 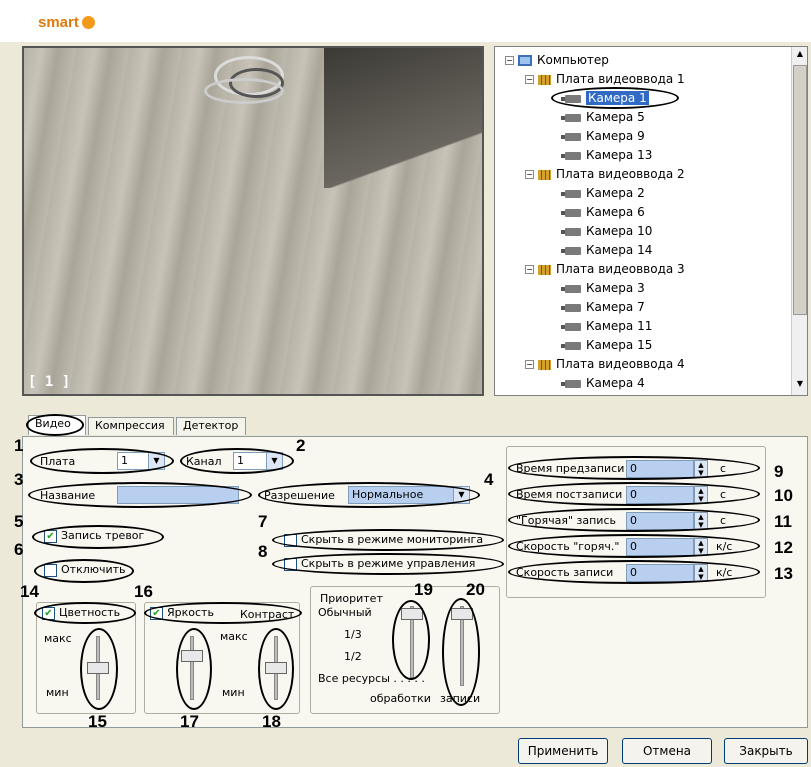 What do you see at coordinates (351, 598) in the screenshot?
I see `priority-title: Приоритет` at bounding box center [351, 598].